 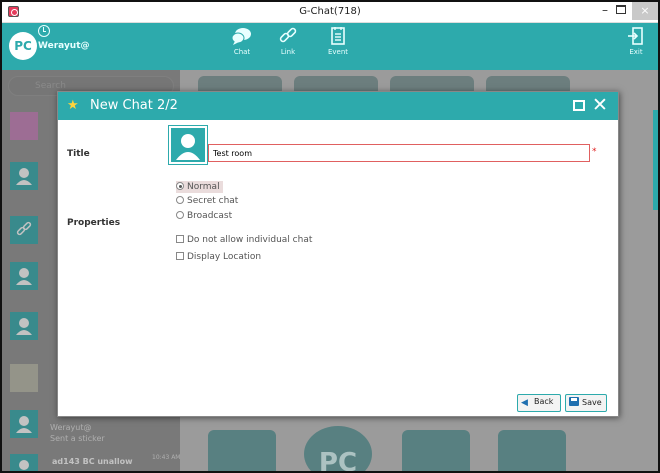 I want to click on window-titlebar: G-Chat(718) – ×, so click(x=330, y=12).